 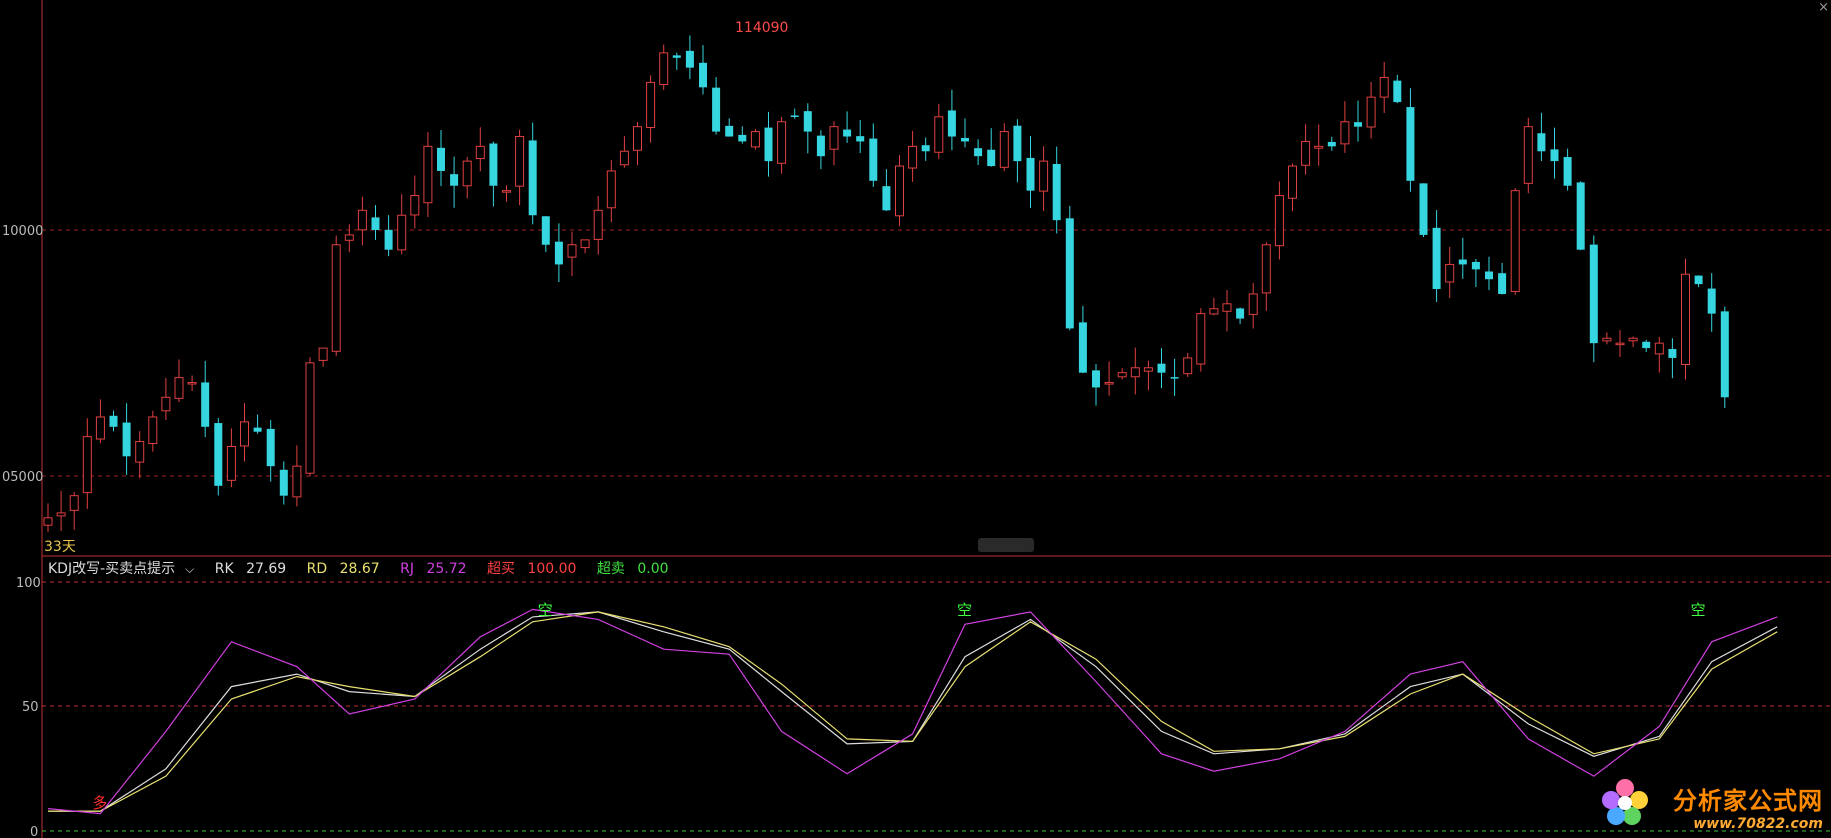 What do you see at coordinates (112, 569) in the screenshot?
I see `indicator-name: KDJ改写-买卖点提示` at bounding box center [112, 569].